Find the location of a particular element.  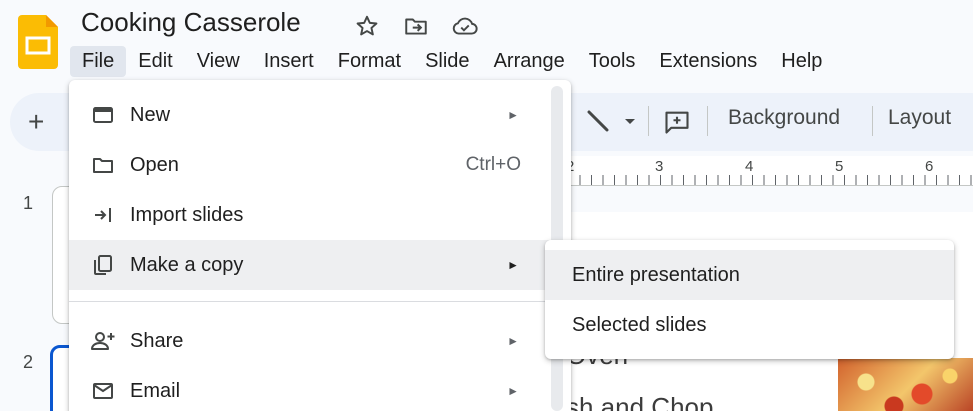

layout-button: Layout is located at coordinates (919, 118).